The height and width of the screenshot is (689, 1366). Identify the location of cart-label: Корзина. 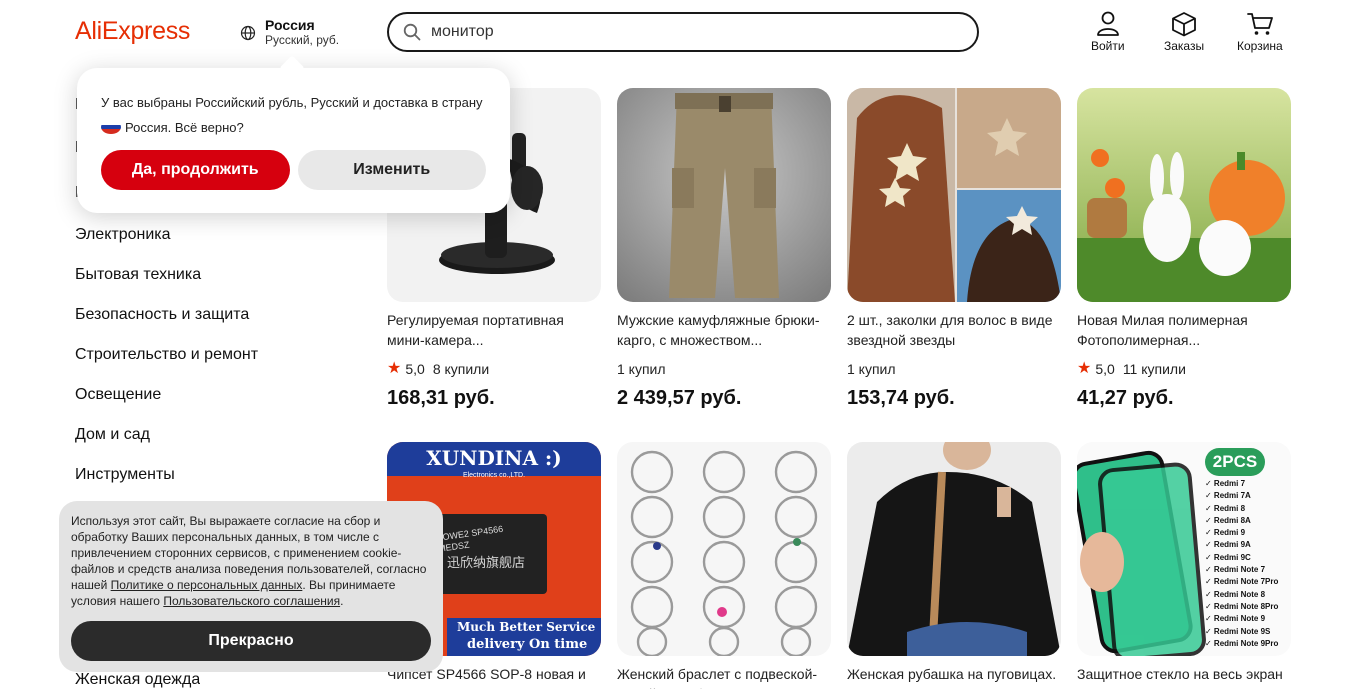
(1260, 46).